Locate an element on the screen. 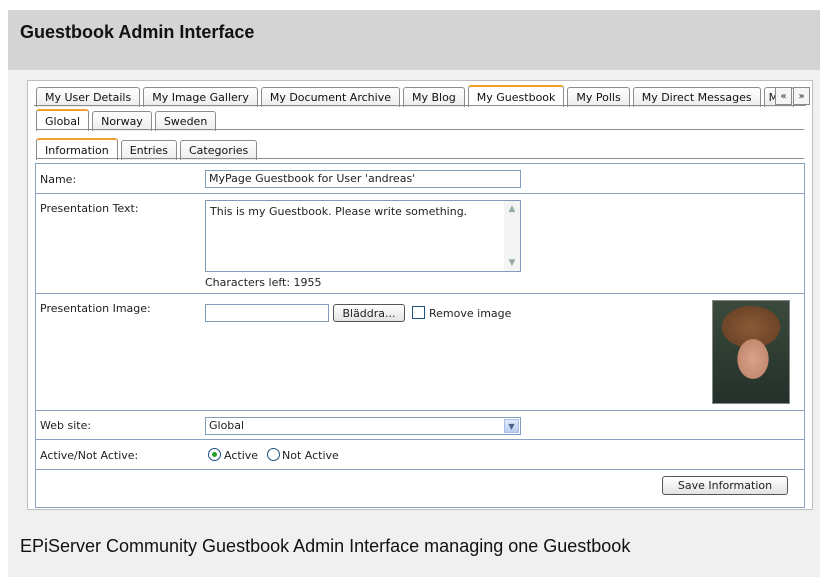 Image resolution: width=820 pixels, height=577 pixels. not-active-radio-label: Not Active is located at coordinates (310, 455).